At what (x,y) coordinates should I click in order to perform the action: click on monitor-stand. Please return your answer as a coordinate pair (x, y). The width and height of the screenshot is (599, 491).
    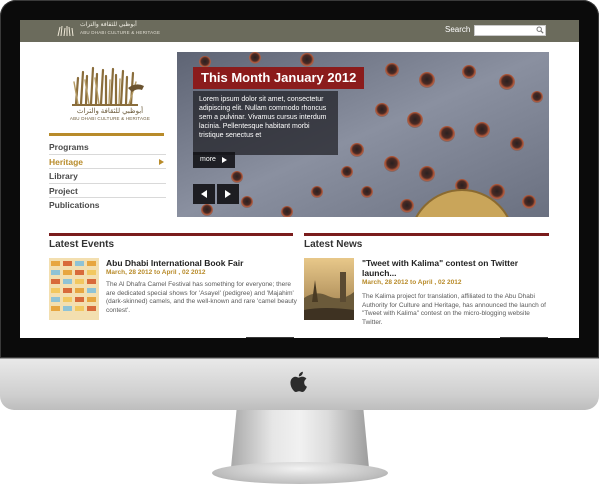
    Looking at the image, I should click on (300, 439).